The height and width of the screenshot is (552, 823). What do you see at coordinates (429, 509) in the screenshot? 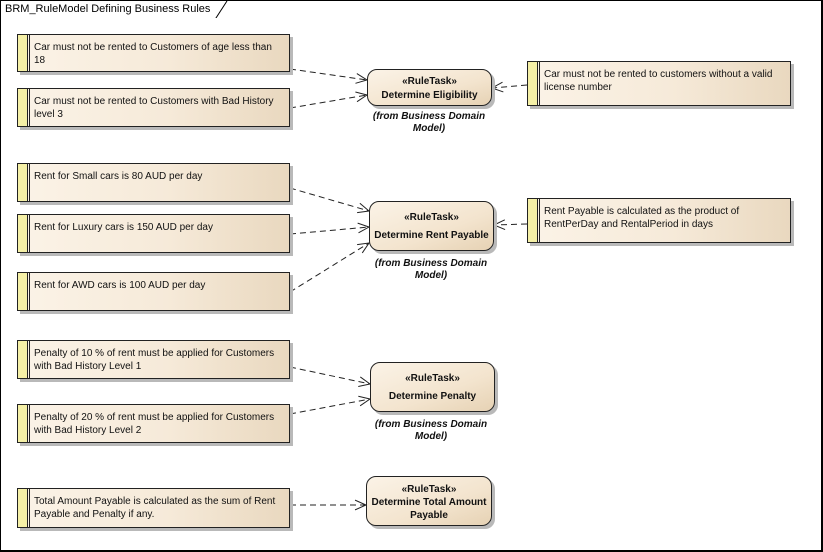
I see `task-name: Determine Total Amount Payable` at bounding box center [429, 509].